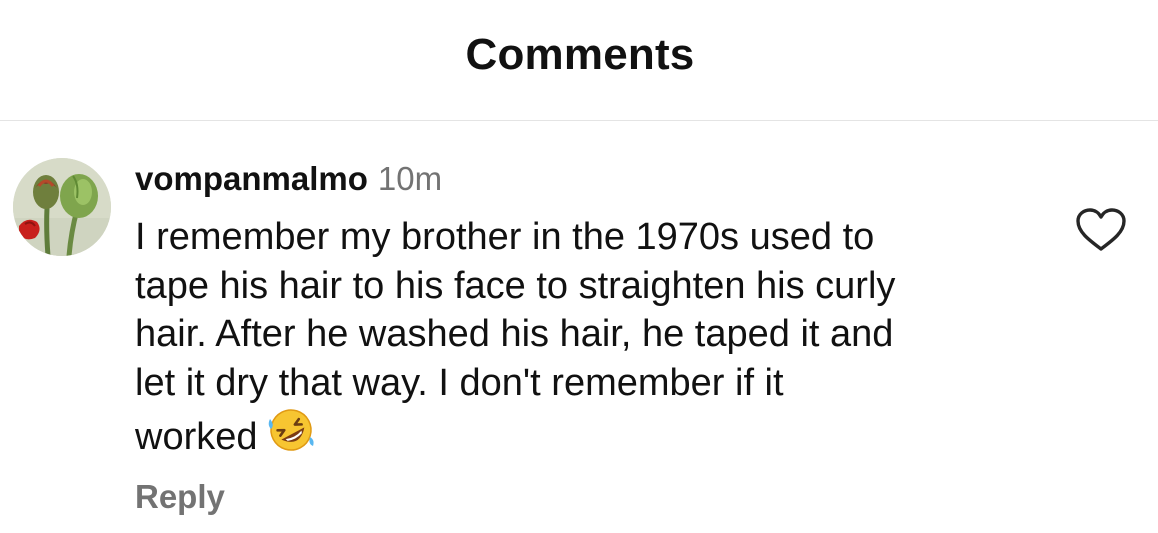 The width and height of the screenshot is (1158, 533). What do you see at coordinates (580, 54) in the screenshot?
I see `page-title: Comments` at bounding box center [580, 54].